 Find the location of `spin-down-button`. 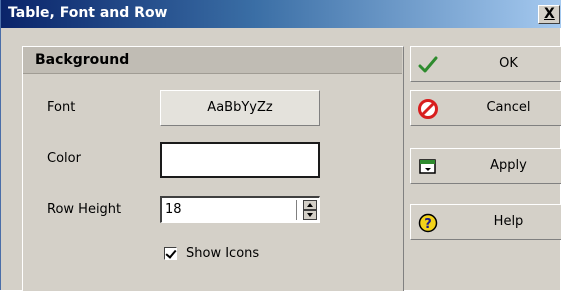

spin-down-button is located at coordinates (310, 215).